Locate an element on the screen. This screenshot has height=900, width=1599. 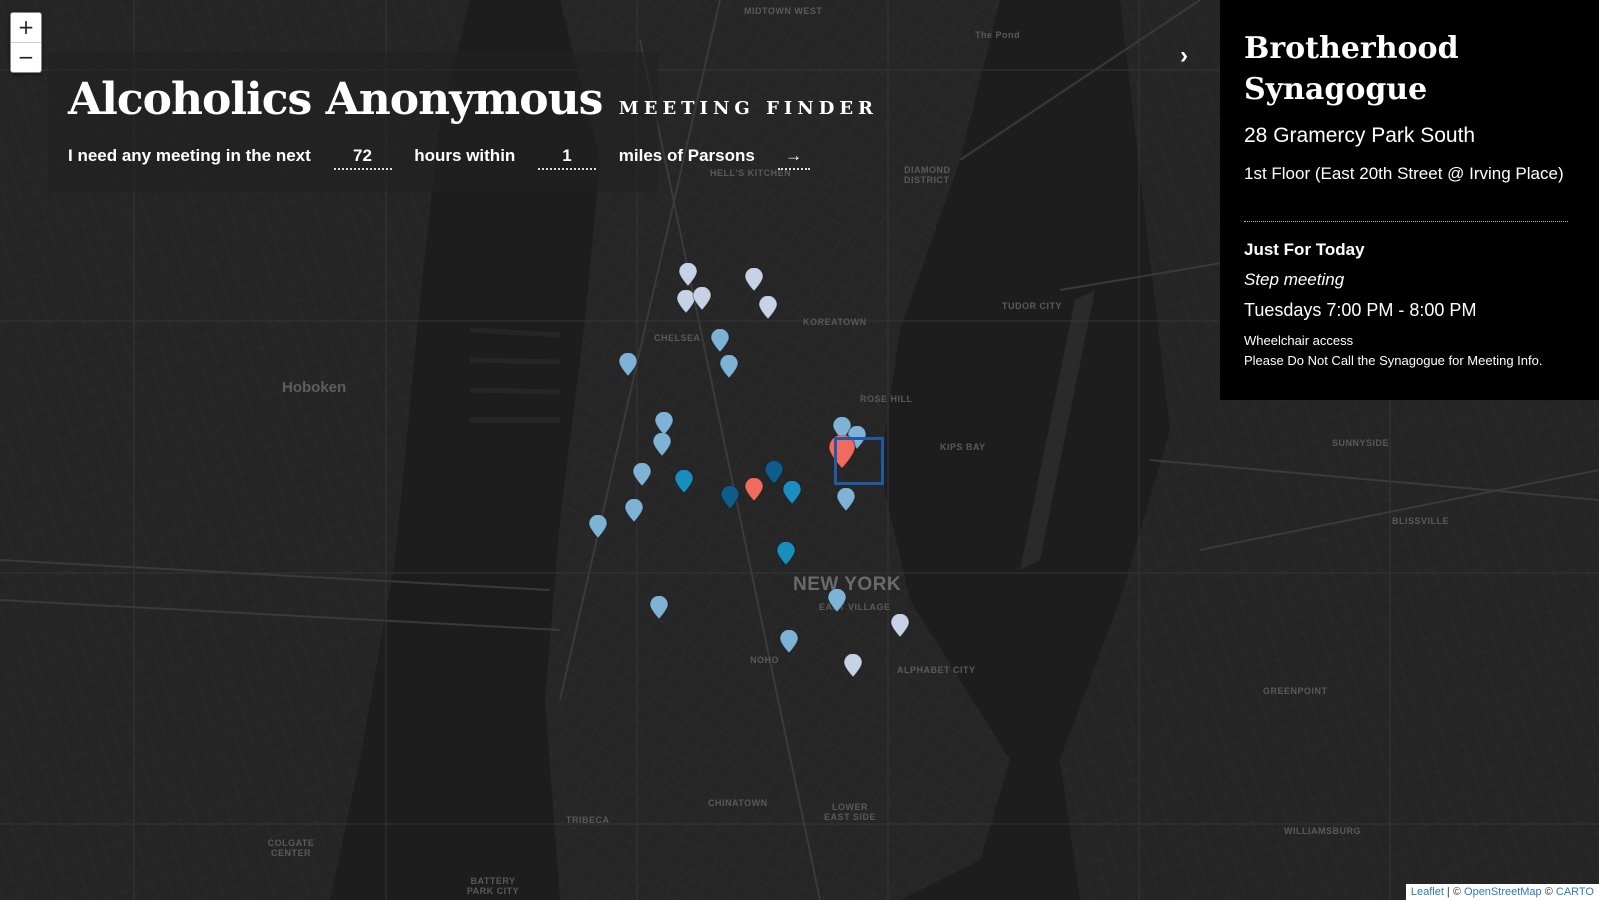
map-label-lower-east-side: LOWER EAST SIDE is located at coordinates (849, 812).